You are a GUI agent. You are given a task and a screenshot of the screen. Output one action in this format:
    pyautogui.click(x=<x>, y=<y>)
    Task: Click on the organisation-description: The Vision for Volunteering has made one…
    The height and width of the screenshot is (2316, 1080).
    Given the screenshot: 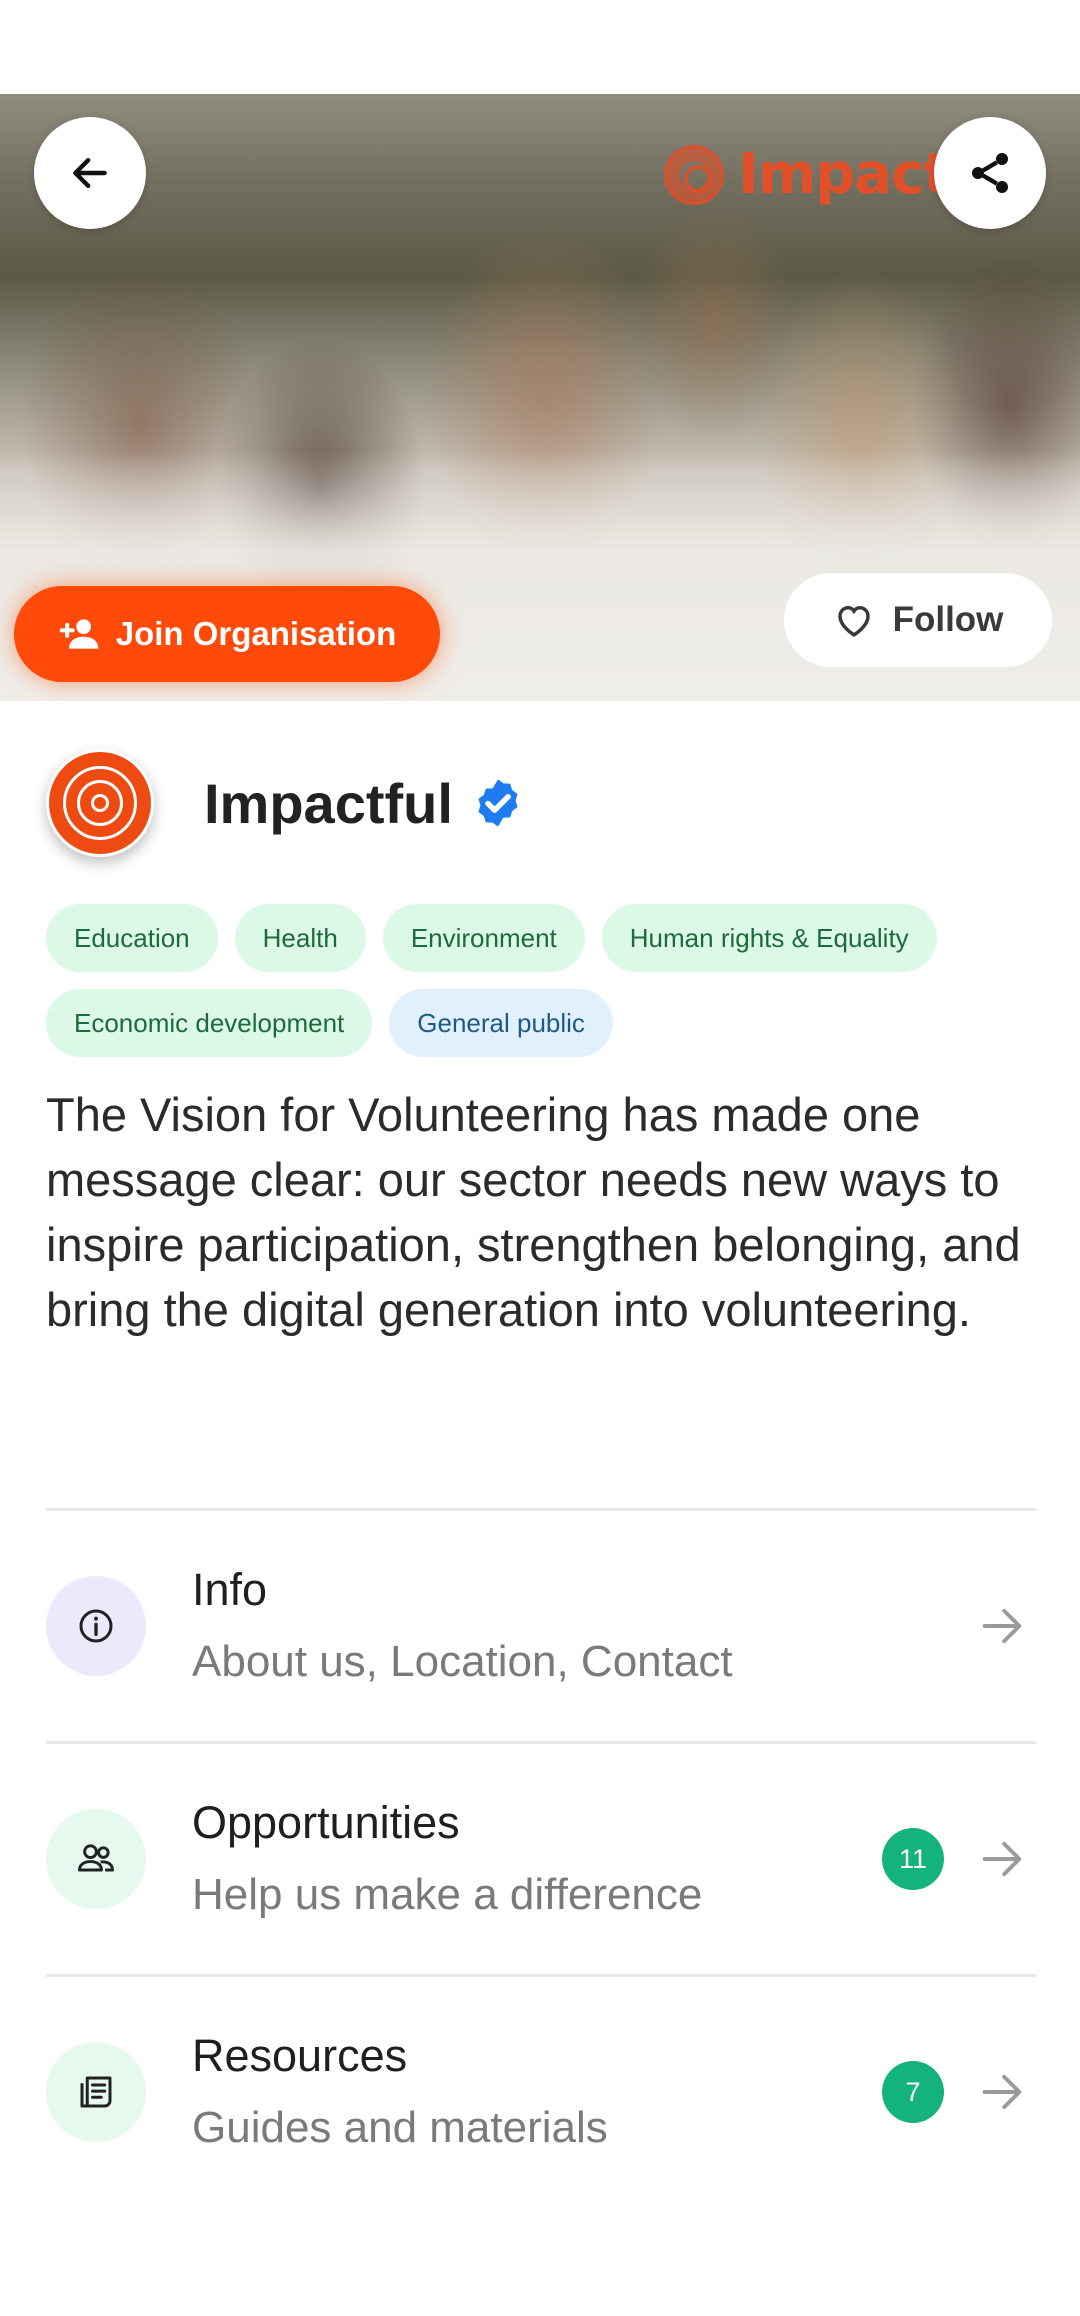 What is the action you would take?
    pyautogui.click(x=533, y=1212)
    